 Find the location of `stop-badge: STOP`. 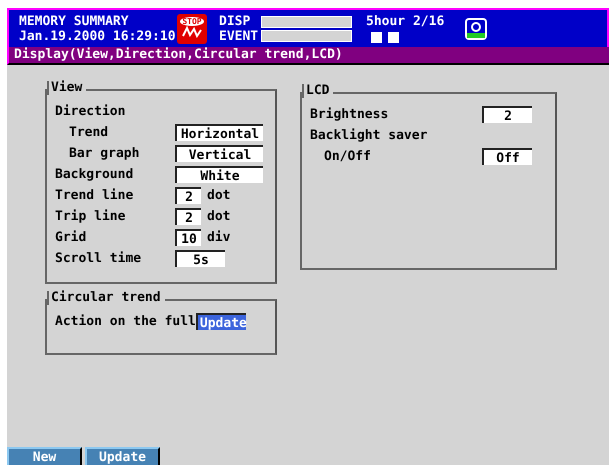

stop-badge: STOP is located at coordinates (192, 29).